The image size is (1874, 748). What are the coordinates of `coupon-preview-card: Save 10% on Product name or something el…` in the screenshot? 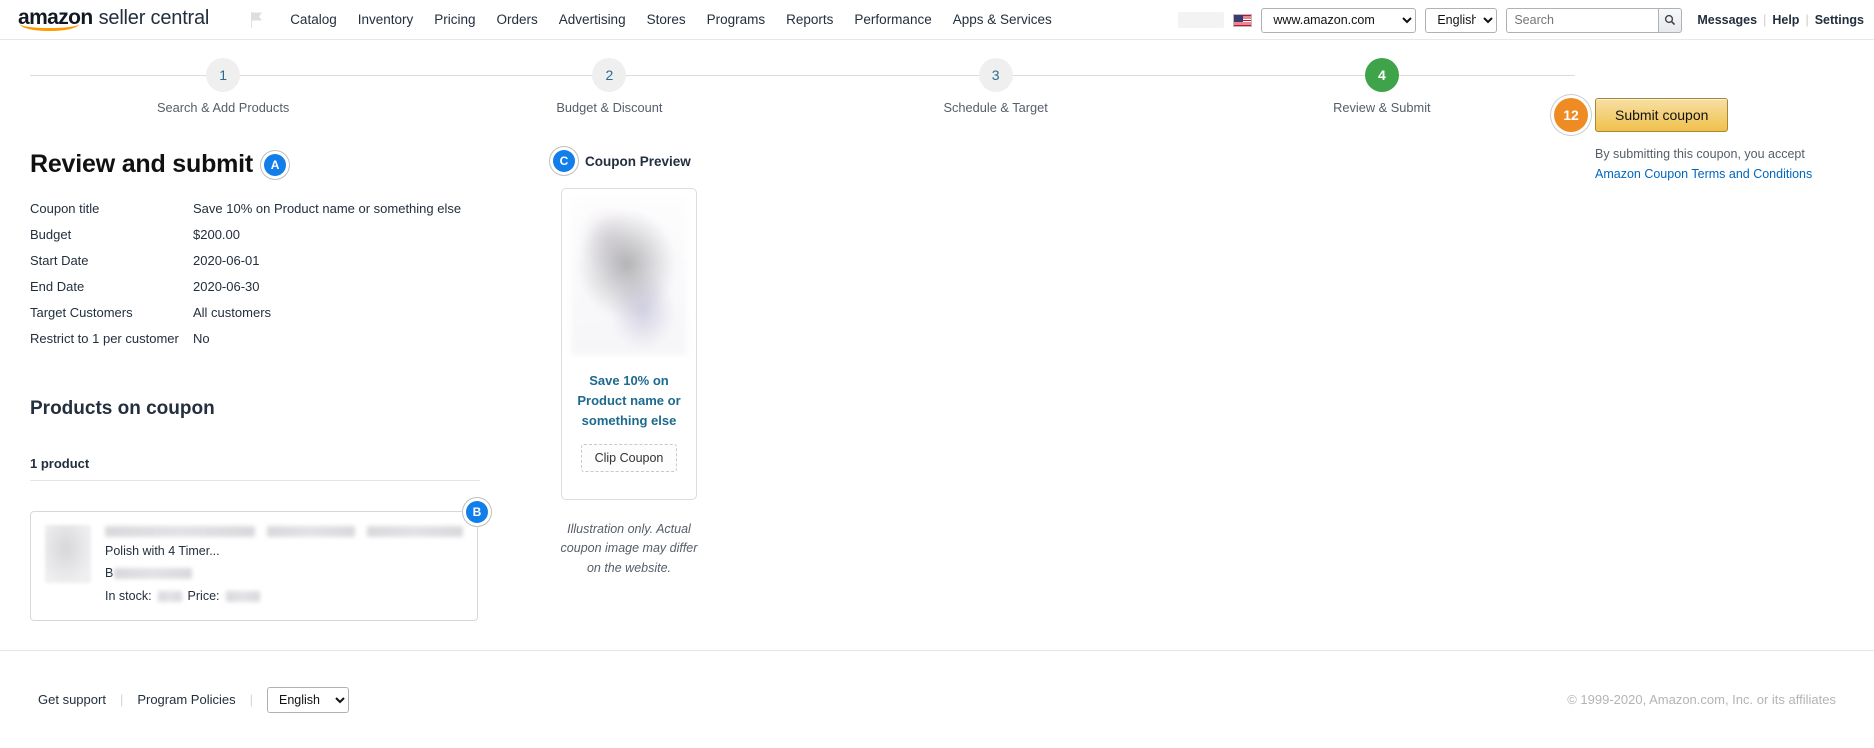 It's located at (629, 344).